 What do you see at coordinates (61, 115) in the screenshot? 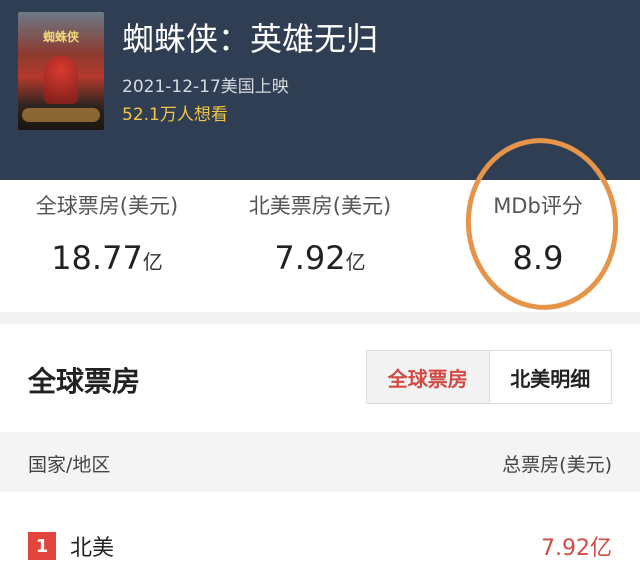
I see `poster-glow` at bounding box center [61, 115].